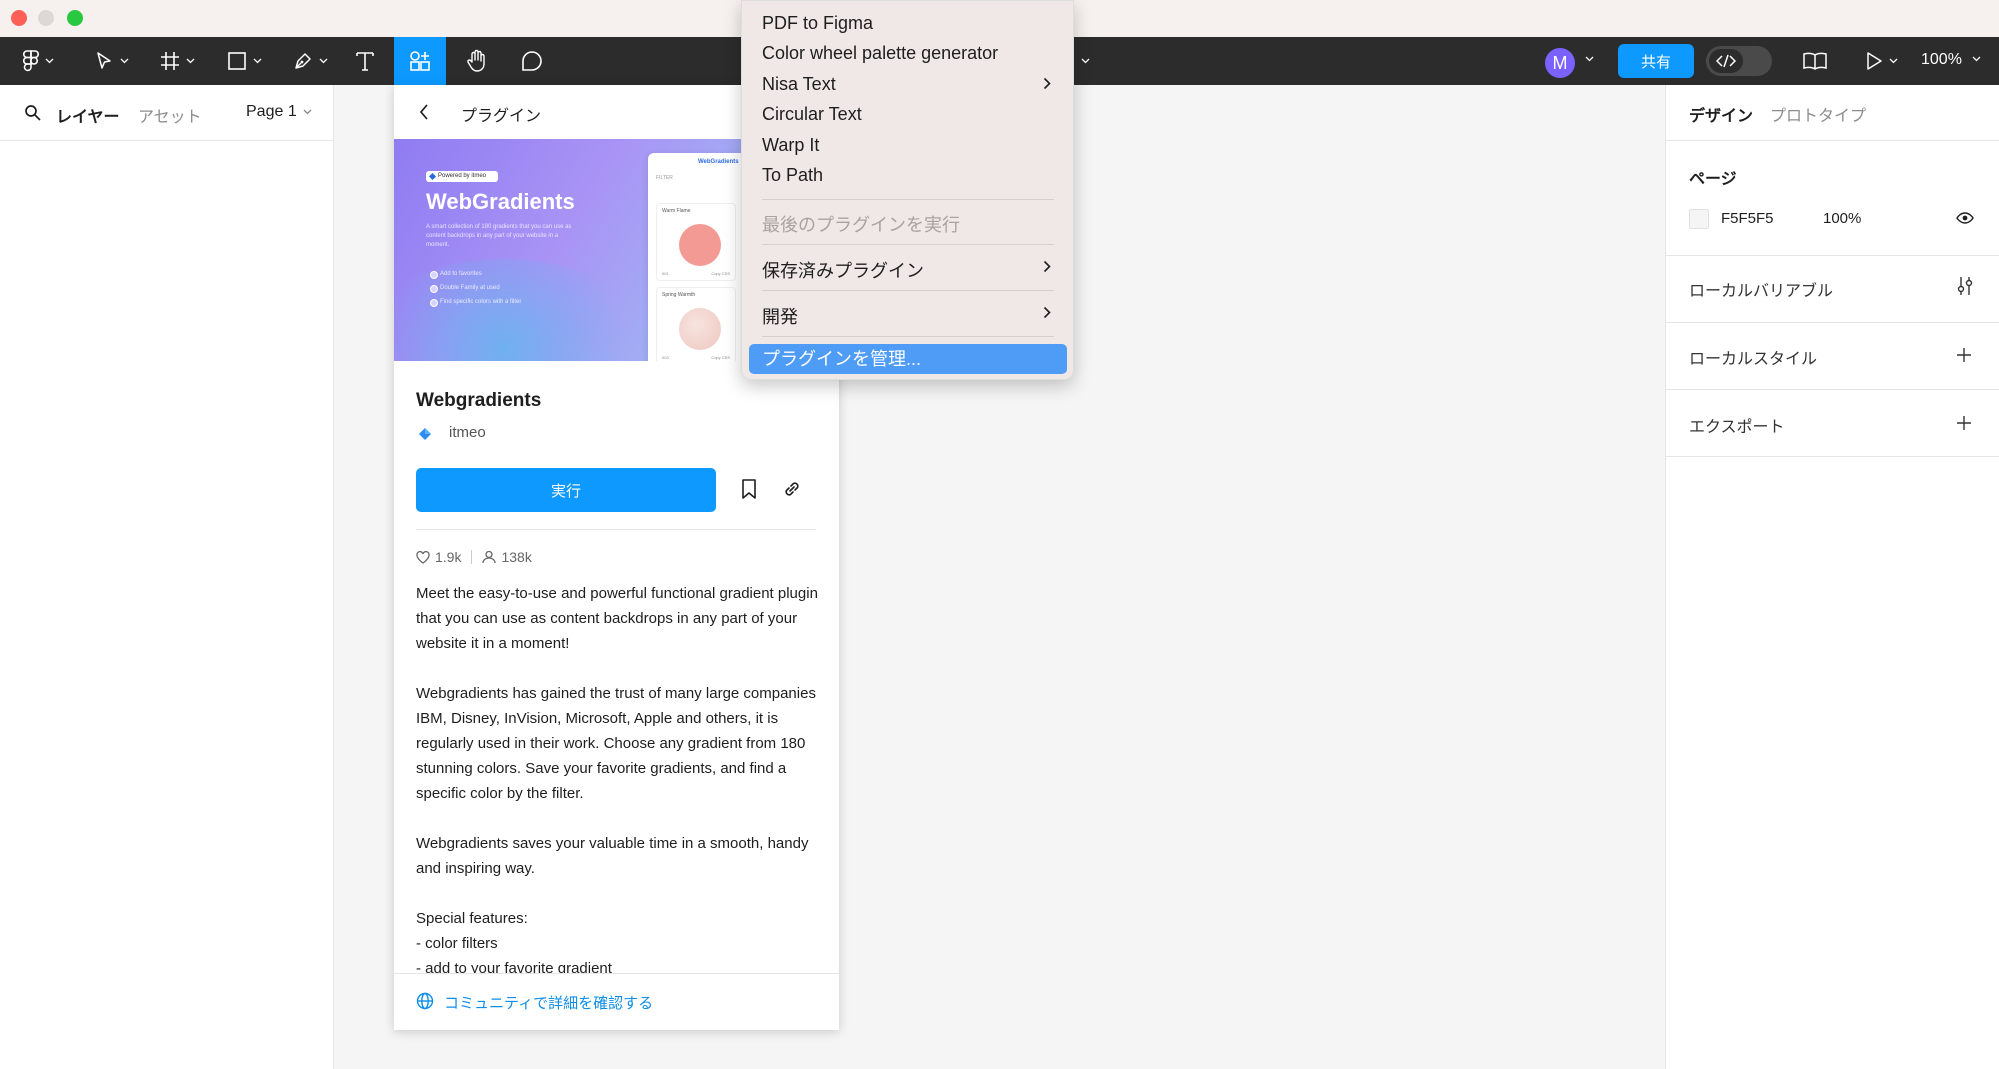 The width and height of the screenshot is (1999, 1069). I want to click on mockup-filter-label: FILTER, so click(664, 178).